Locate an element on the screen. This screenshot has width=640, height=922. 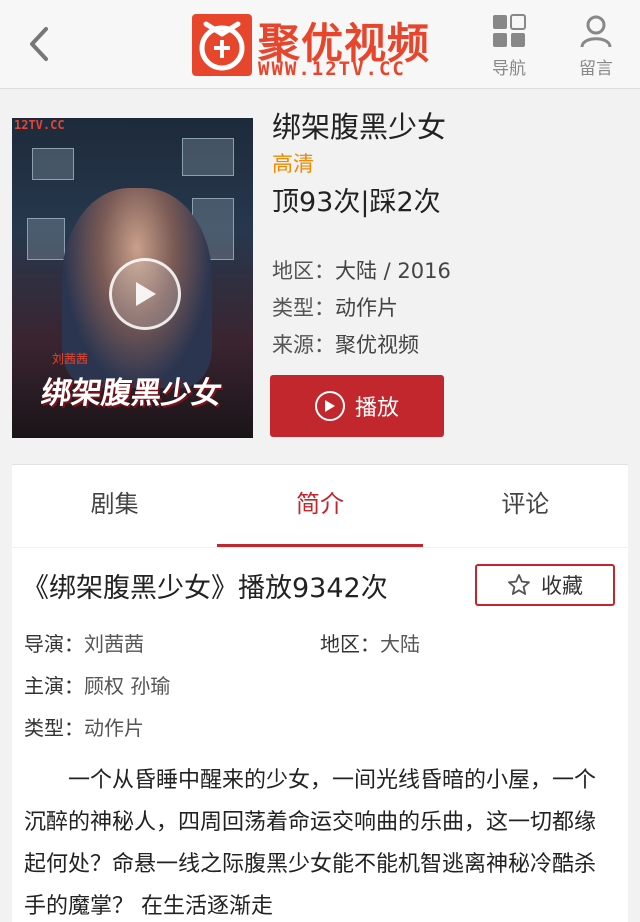
poster-play-button is located at coordinates (145, 294).